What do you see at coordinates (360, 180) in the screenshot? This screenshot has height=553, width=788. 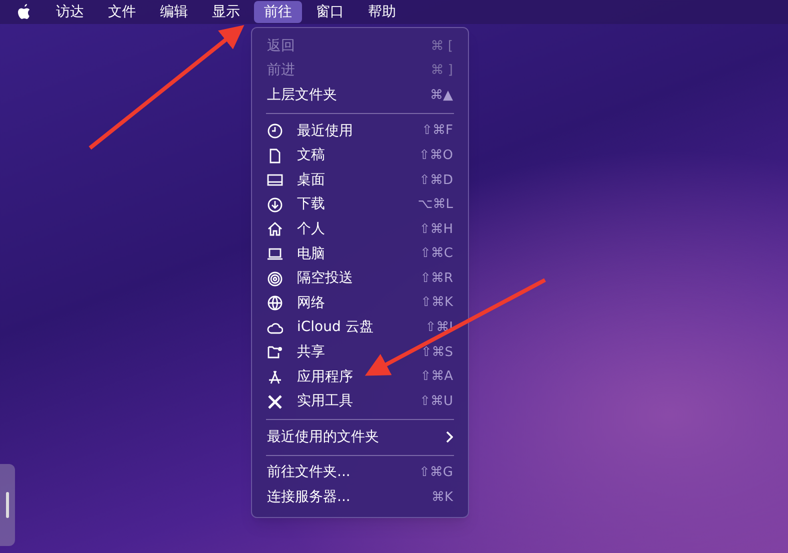 I see `menu-item: 桌面 ⇧⌘D` at bounding box center [360, 180].